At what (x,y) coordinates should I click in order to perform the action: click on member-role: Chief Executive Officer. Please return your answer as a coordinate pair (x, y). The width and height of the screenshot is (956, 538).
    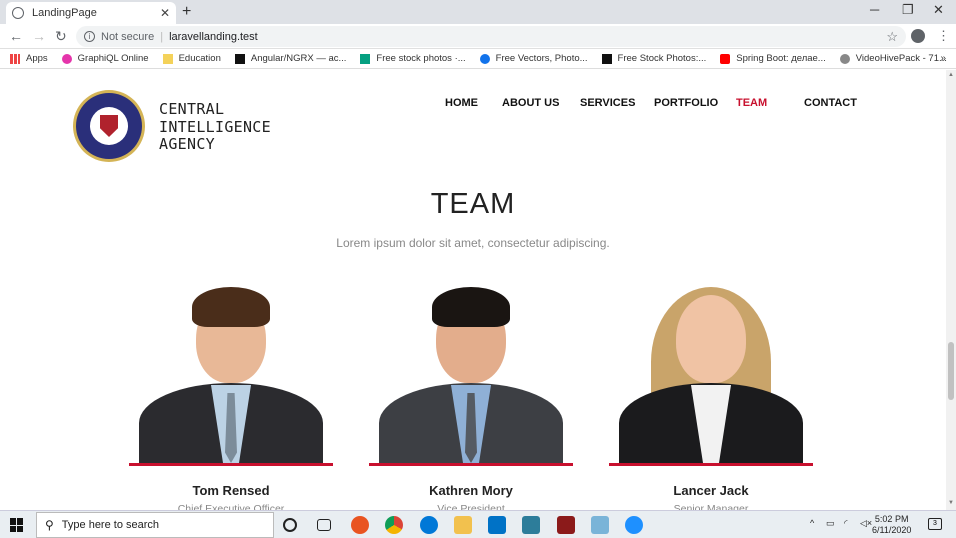
    Looking at the image, I should click on (231, 506).